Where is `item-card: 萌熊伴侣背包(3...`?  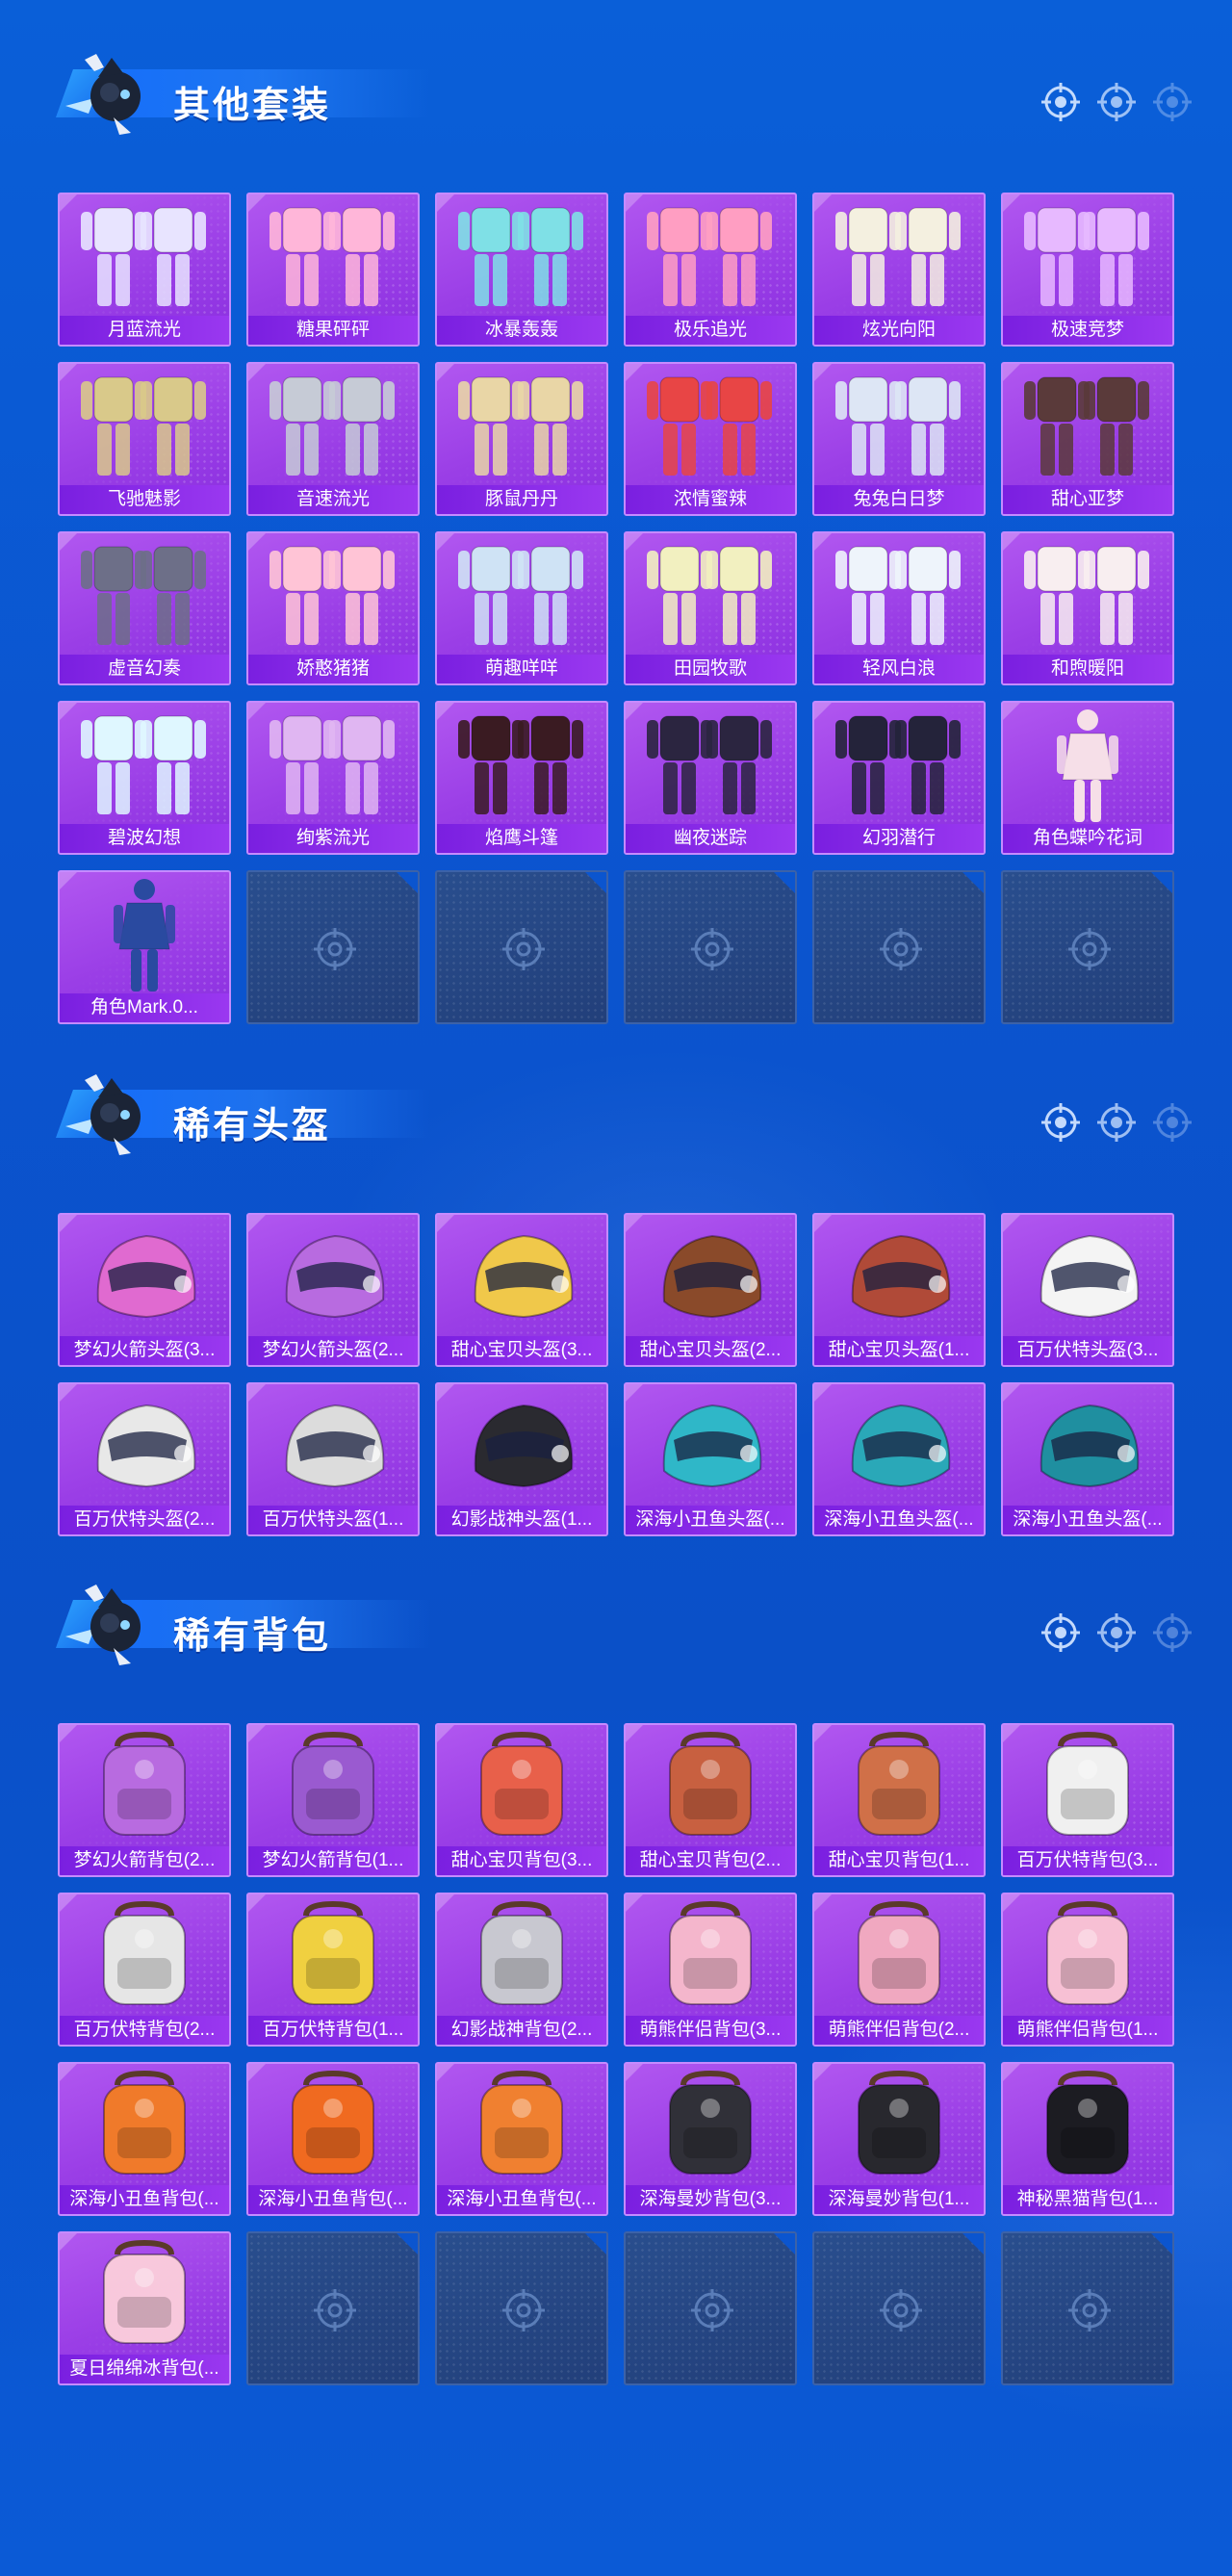
item-card: 萌熊伴侣背包(3... is located at coordinates (710, 1970).